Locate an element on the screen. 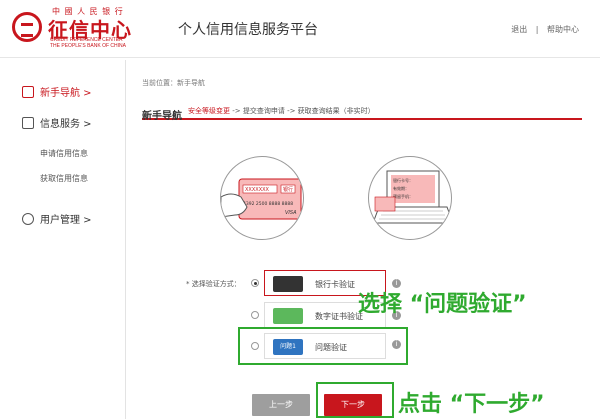 The image size is (600, 419). option-label: 数字证书验证 is located at coordinates (339, 316).